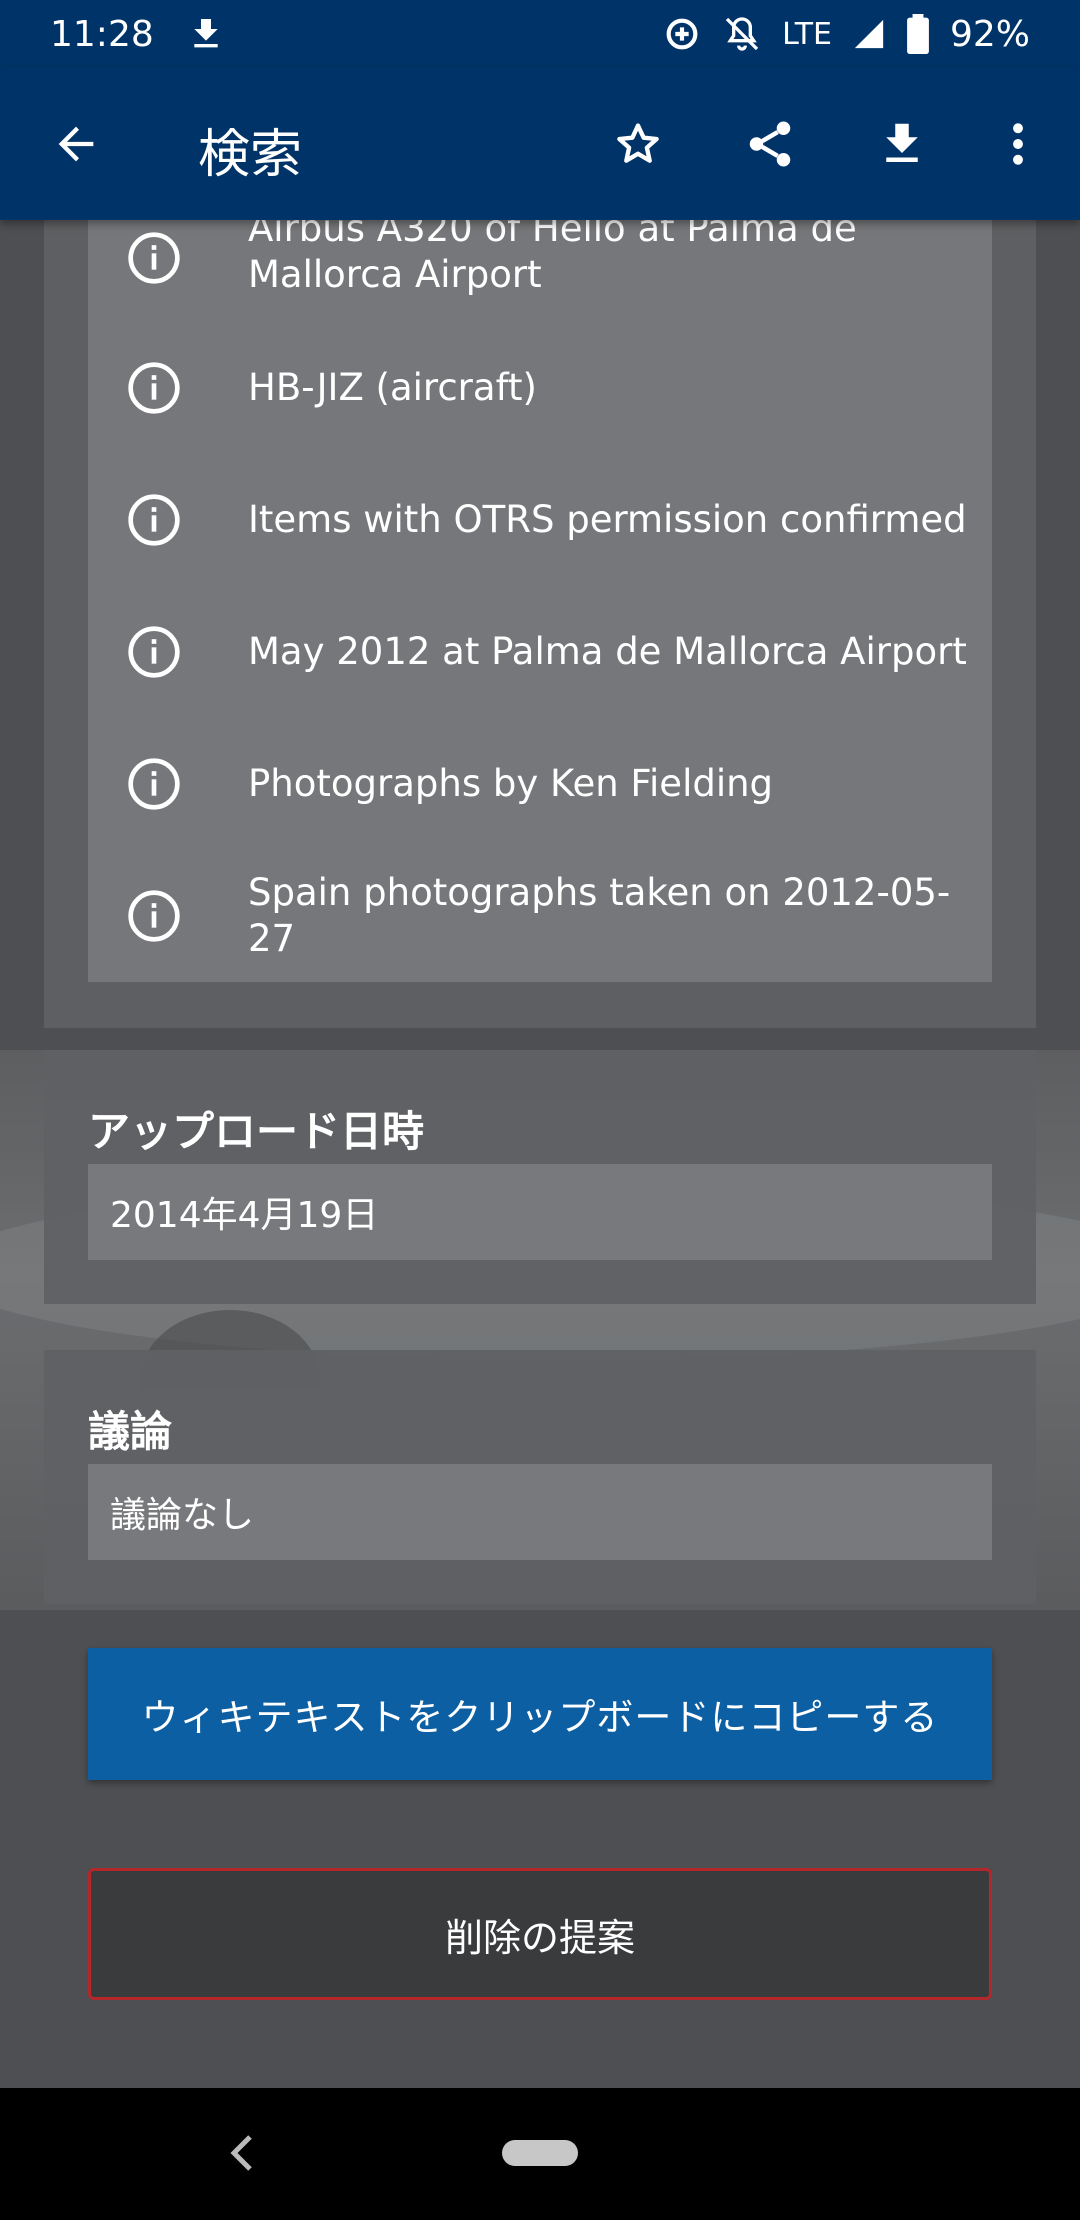 The width and height of the screenshot is (1080, 2220). Describe the element at coordinates (770, 144) in the screenshot. I see `share-icon` at that location.